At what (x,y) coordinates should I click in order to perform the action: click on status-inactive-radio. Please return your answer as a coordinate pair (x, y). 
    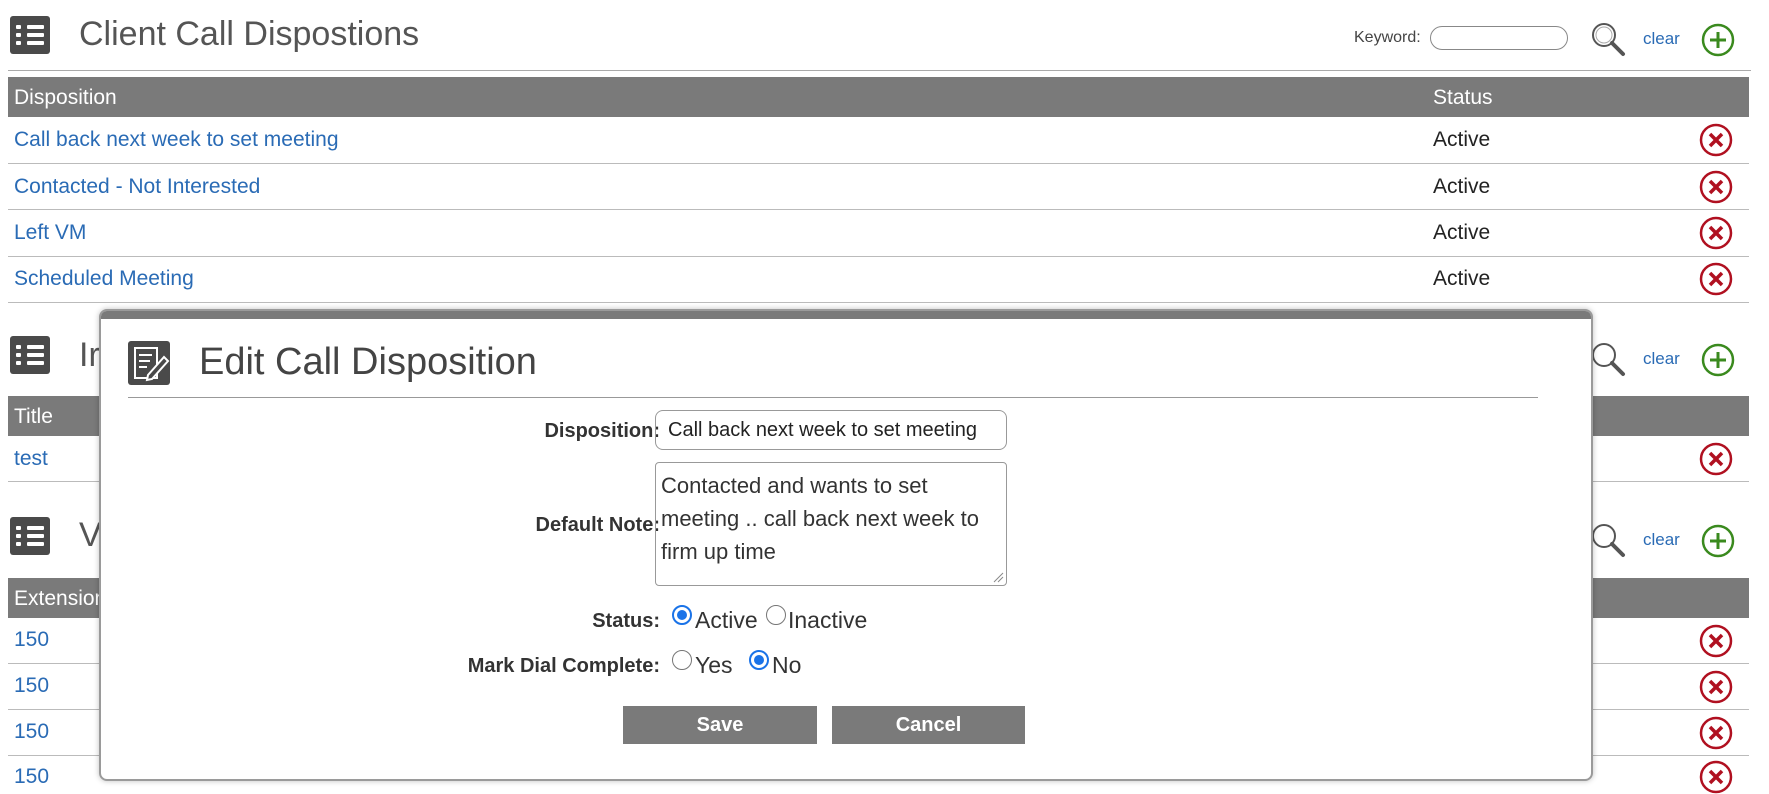
    Looking at the image, I should click on (776, 615).